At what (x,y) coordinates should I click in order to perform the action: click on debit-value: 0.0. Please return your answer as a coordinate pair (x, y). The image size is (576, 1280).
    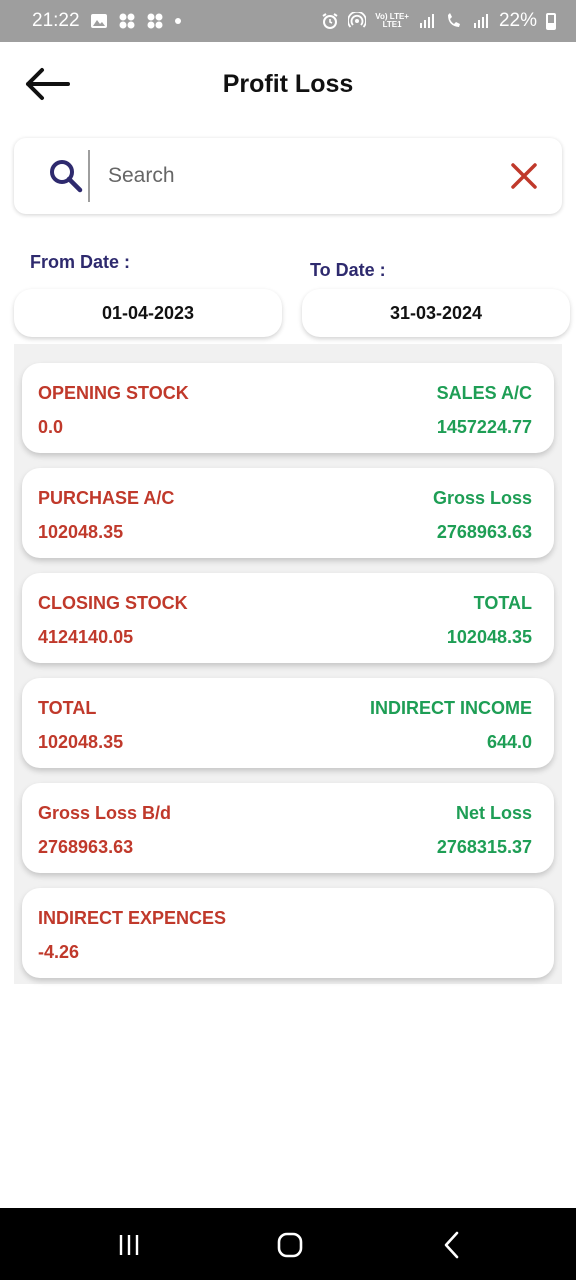
    Looking at the image, I should click on (51, 427).